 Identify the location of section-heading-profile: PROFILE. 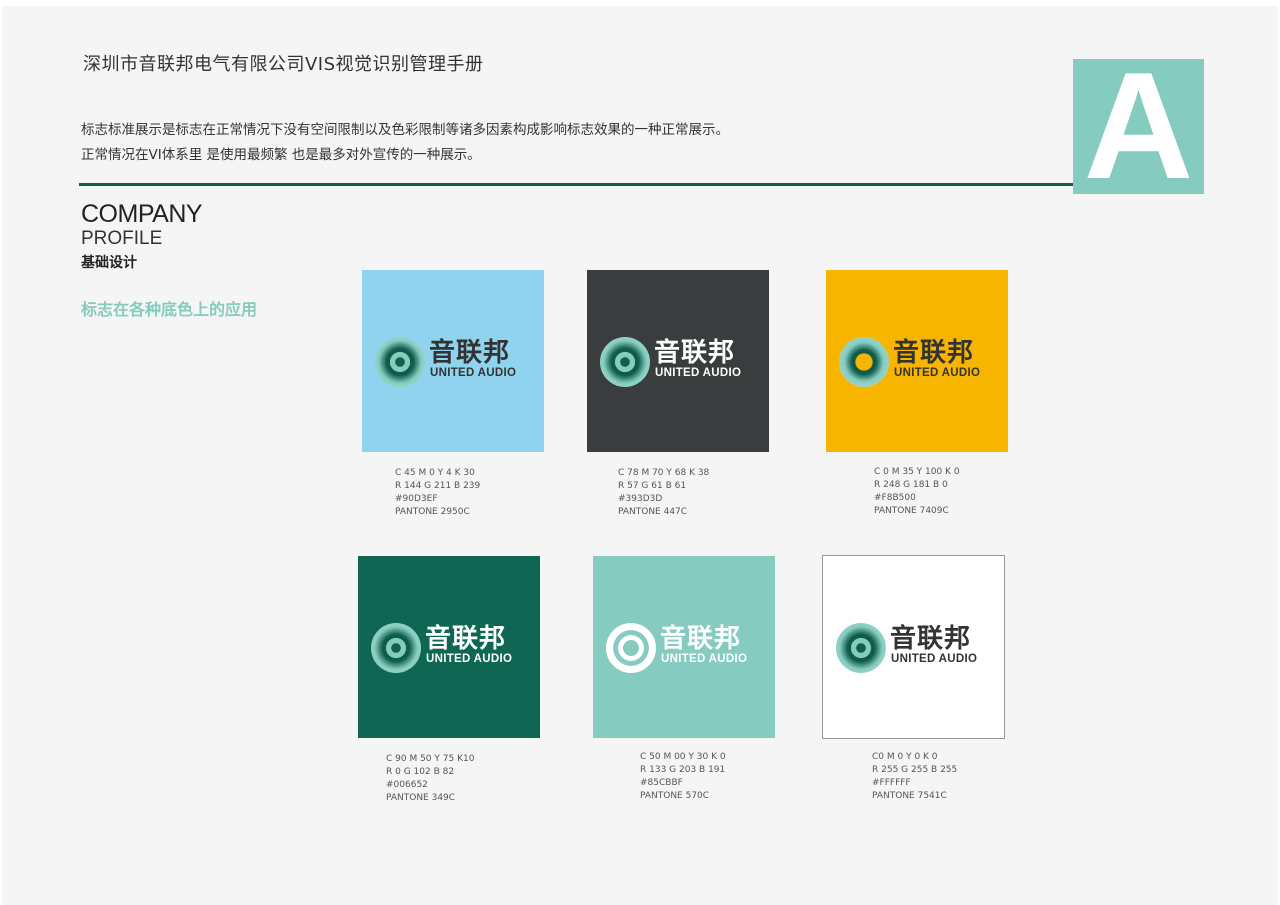
(122, 238).